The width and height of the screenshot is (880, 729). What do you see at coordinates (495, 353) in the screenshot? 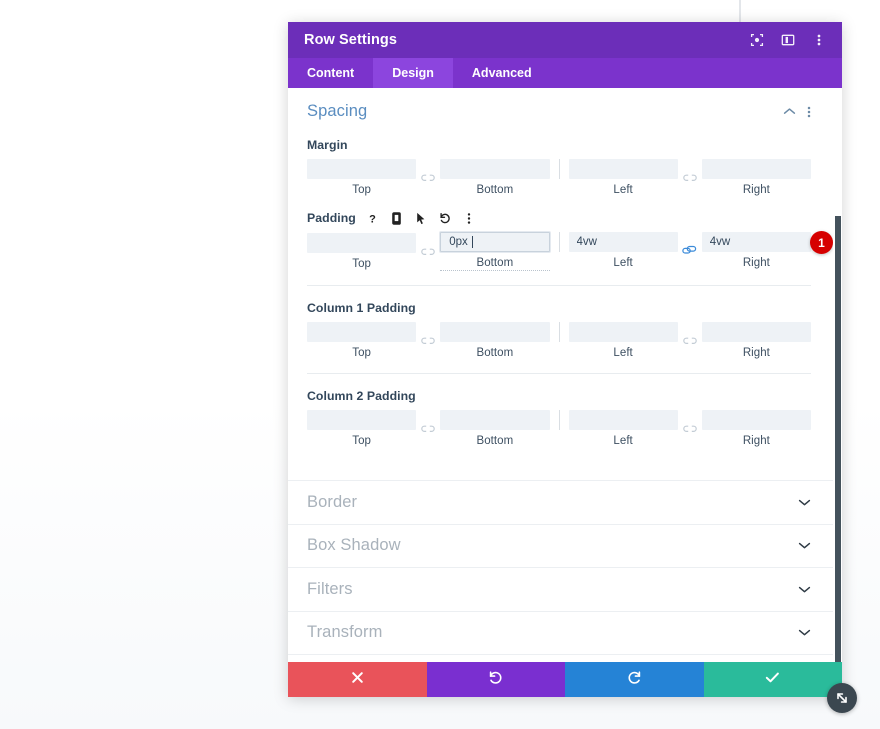
I see `column-1-padding-bottom-label: Bottom` at bounding box center [495, 353].